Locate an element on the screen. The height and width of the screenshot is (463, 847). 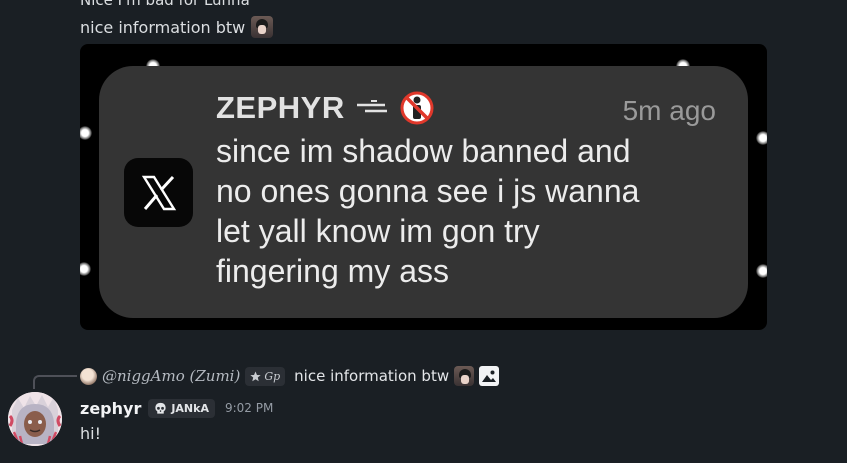
reply-spine is located at coordinates (55, 382).